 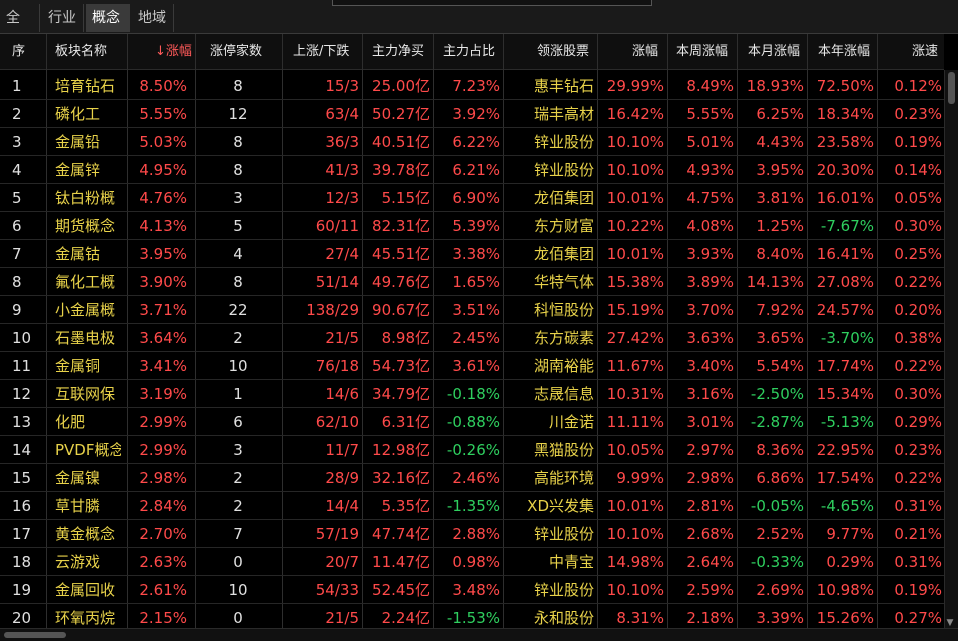 I want to click on main-net-buy: 49.76亿, so click(x=401, y=282).